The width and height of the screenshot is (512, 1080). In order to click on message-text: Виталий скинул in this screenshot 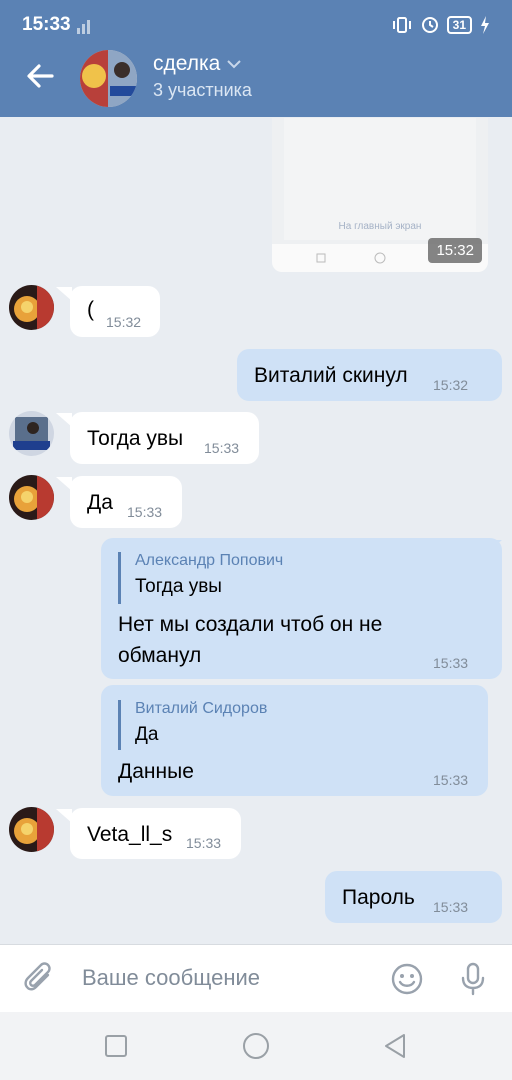, I will do `click(331, 375)`.